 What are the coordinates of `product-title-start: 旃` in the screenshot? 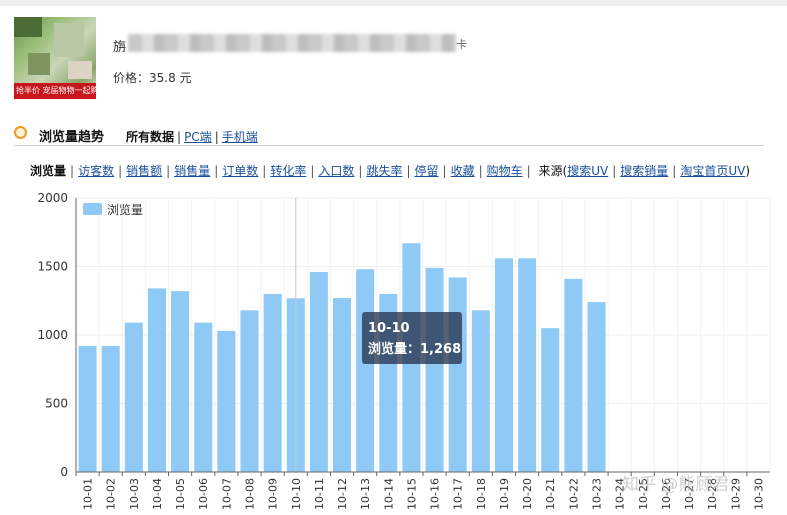 It's located at (120, 47).